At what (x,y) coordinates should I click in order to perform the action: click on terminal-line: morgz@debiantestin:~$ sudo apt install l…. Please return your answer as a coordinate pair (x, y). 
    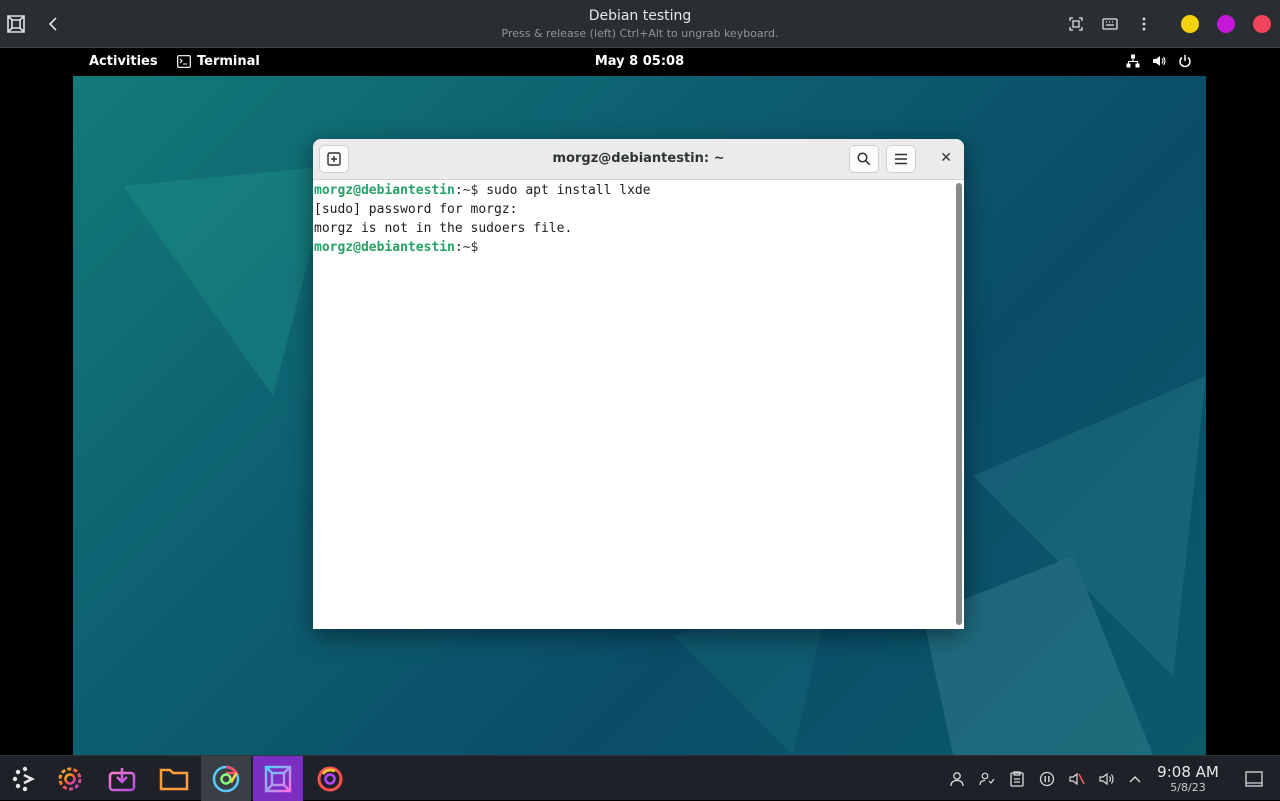
    Looking at the image, I should click on (633, 190).